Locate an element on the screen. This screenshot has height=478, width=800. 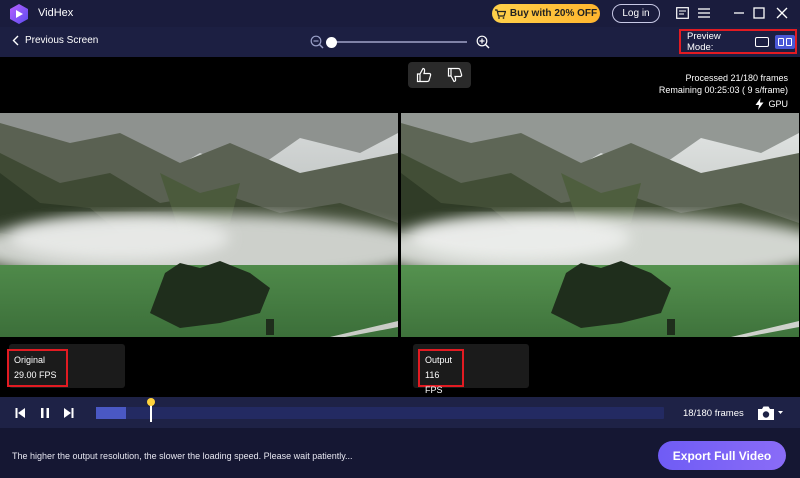
thumbs-up-icon is located at coordinates (424, 75).